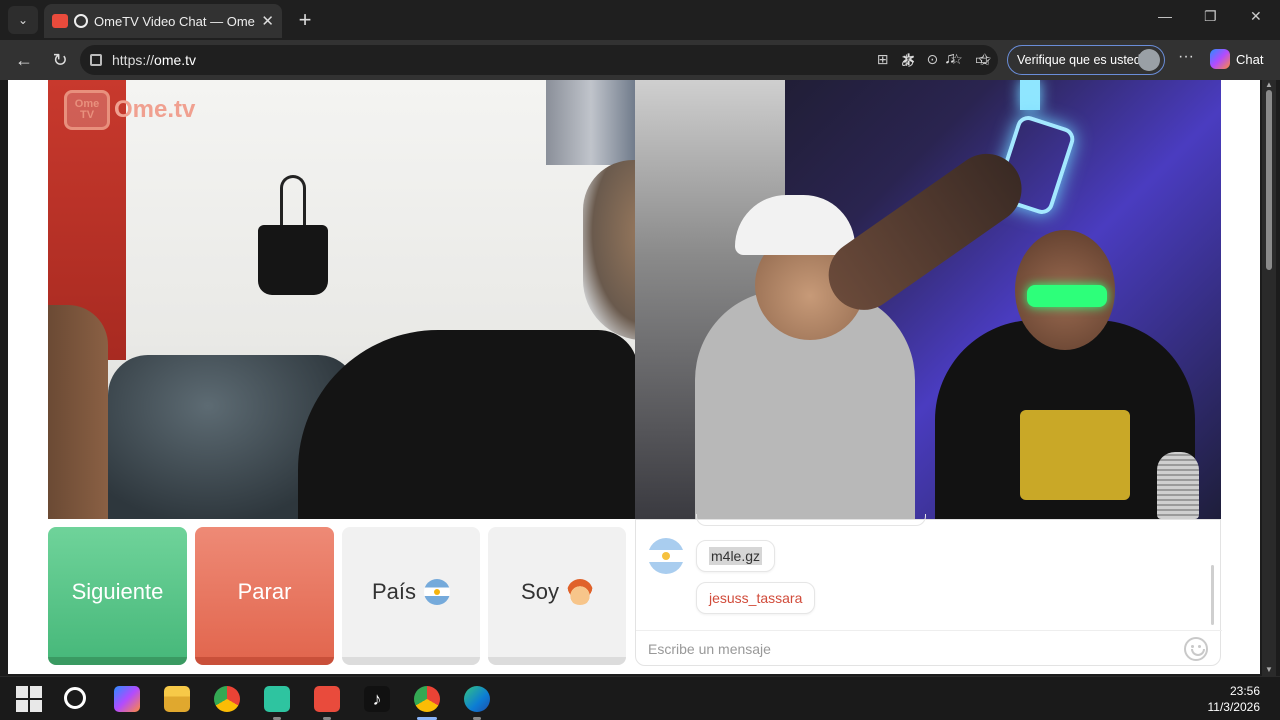 This screenshot has height=720, width=1280. What do you see at coordinates (427, 699) in the screenshot?
I see `chrome-profile-icon` at bounding box center [427, 699].